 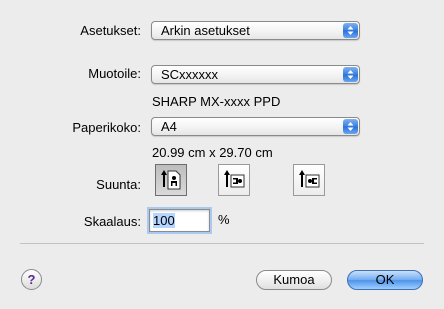 I want to click on paper-size-popup: A4, so click(x=255, y=126).